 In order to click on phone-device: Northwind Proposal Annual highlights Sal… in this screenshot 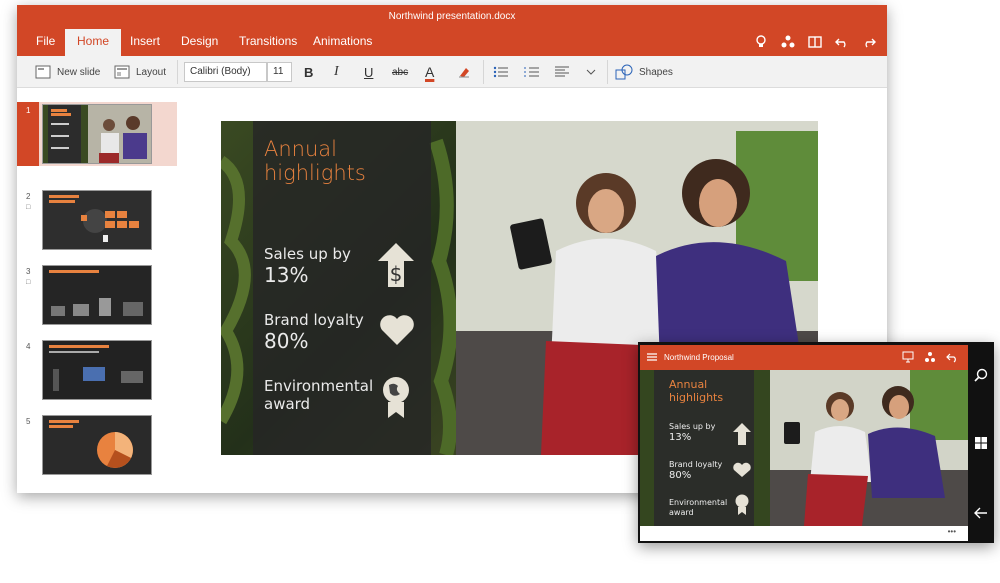, I will do `click(816, 442)`.